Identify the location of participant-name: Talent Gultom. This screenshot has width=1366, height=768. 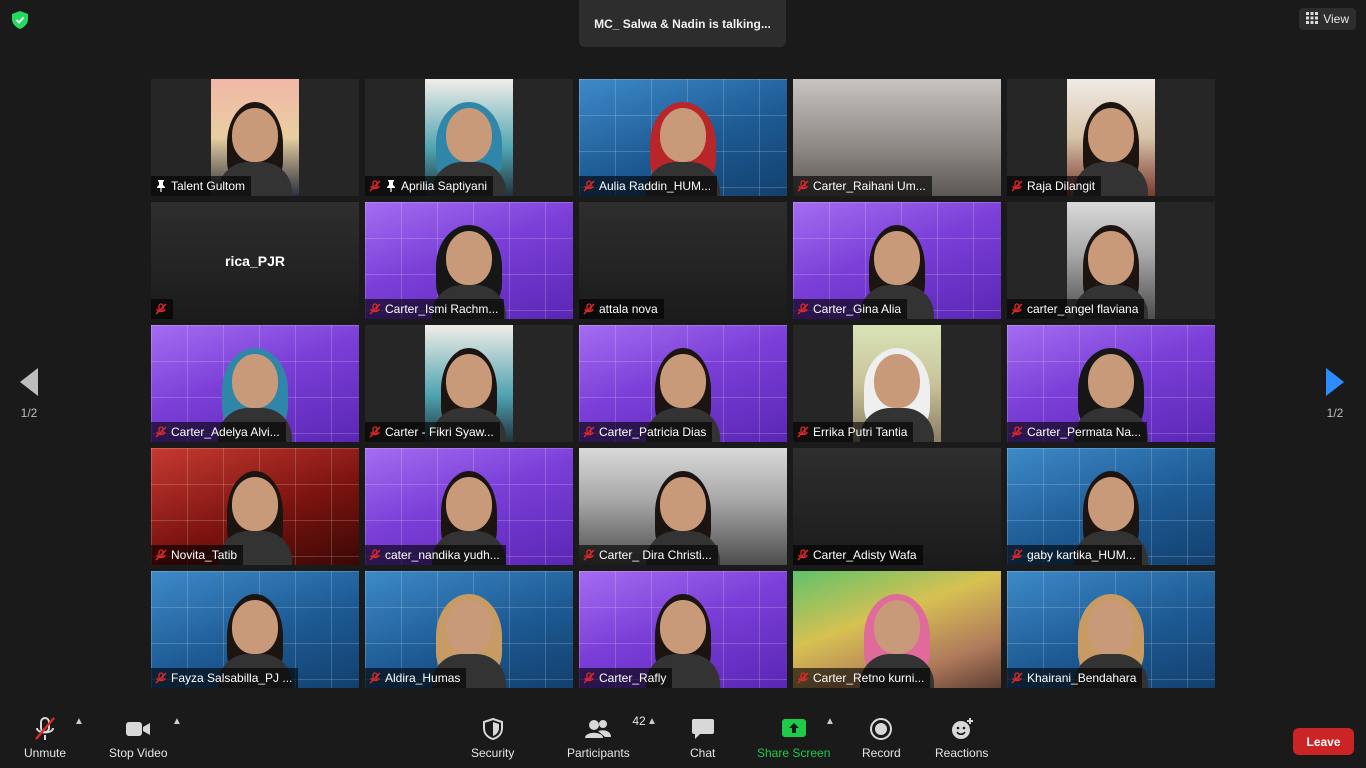
(208, 186).